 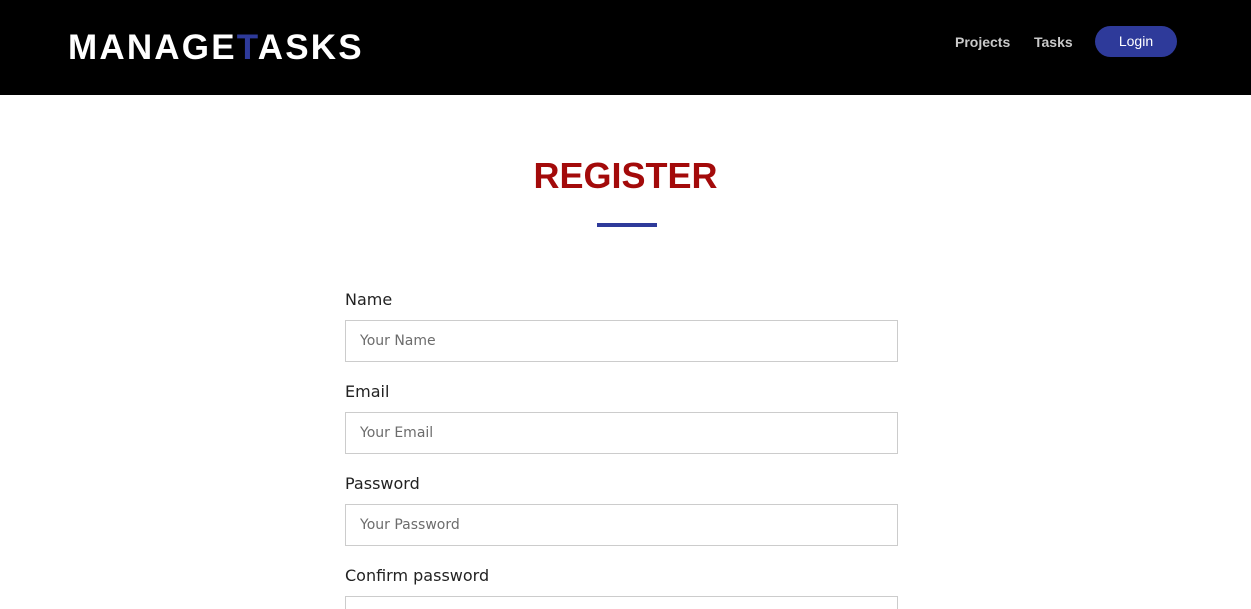 What do you see at coordinates (382, 483) in the screenshot?
I see `password-label: Password` at bounding box center [382, 483].